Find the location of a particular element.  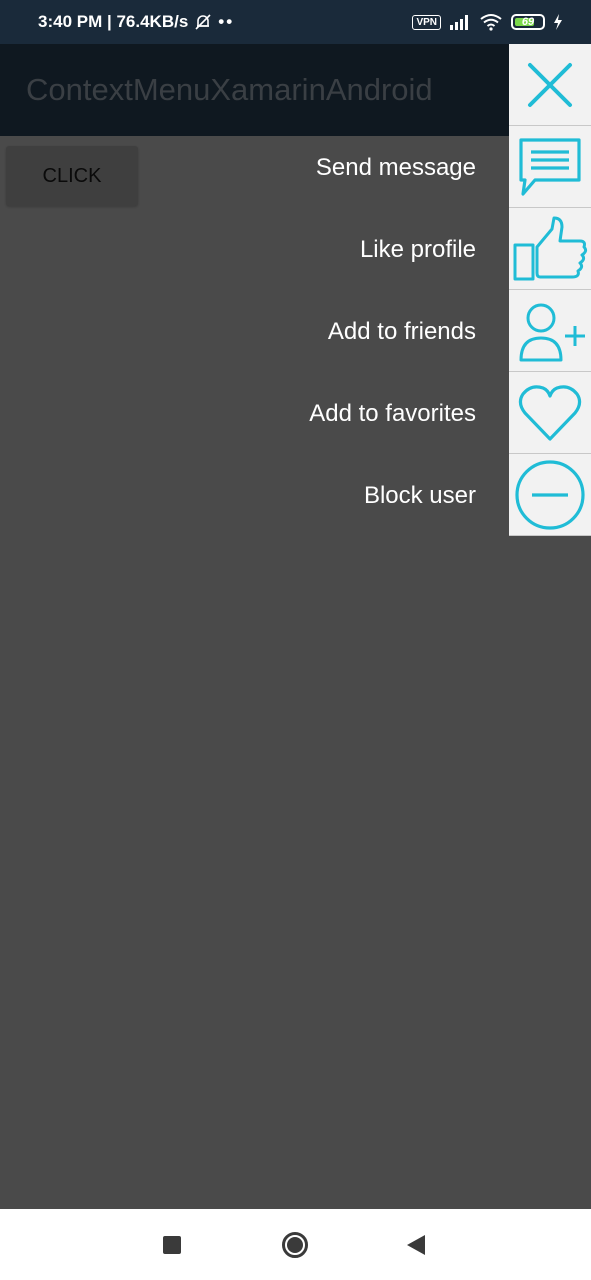

add-user-icon is located at coordinates (552, 332).